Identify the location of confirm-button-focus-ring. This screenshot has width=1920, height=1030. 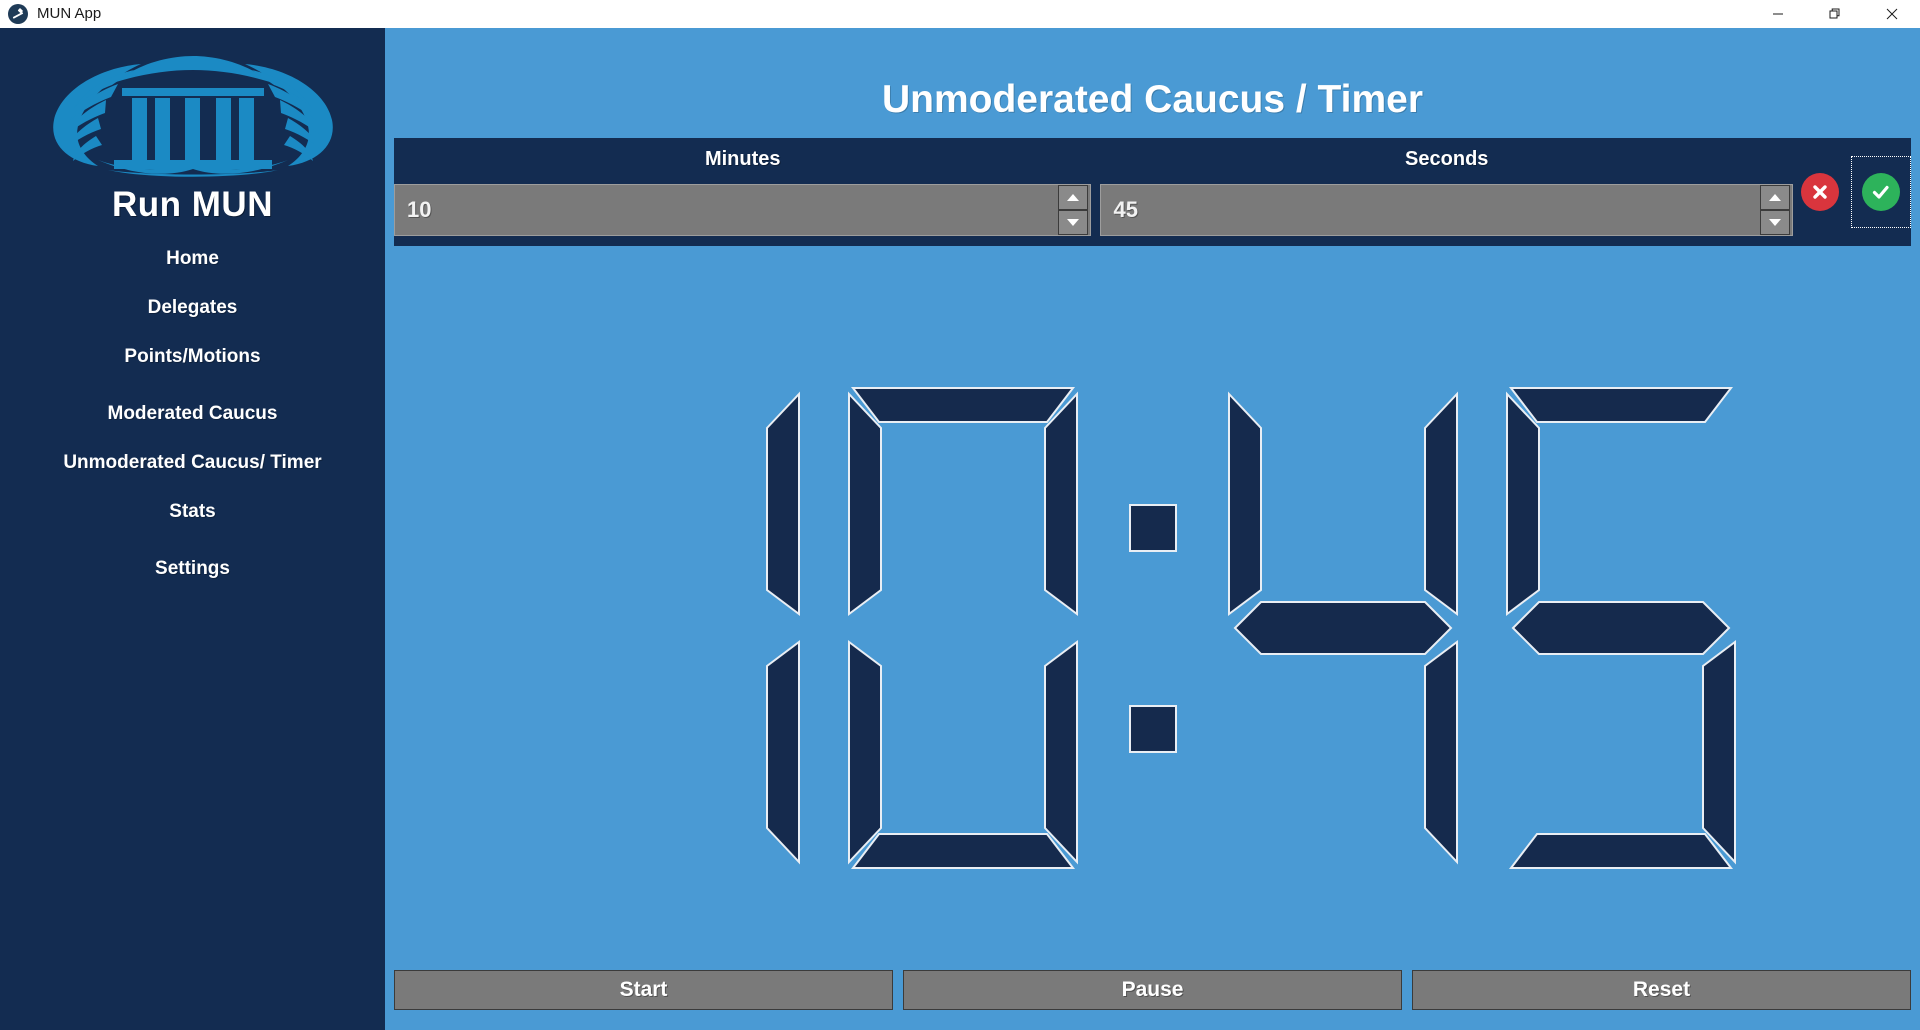
(1881, 192).